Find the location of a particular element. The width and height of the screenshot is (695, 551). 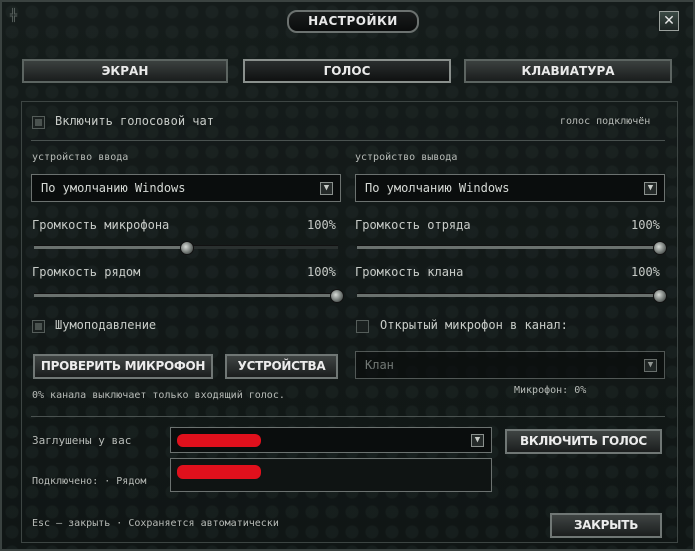

unmute-button: ВКЛЮЧИТЬ ГОЛОС is located at coordinates (583, 441).